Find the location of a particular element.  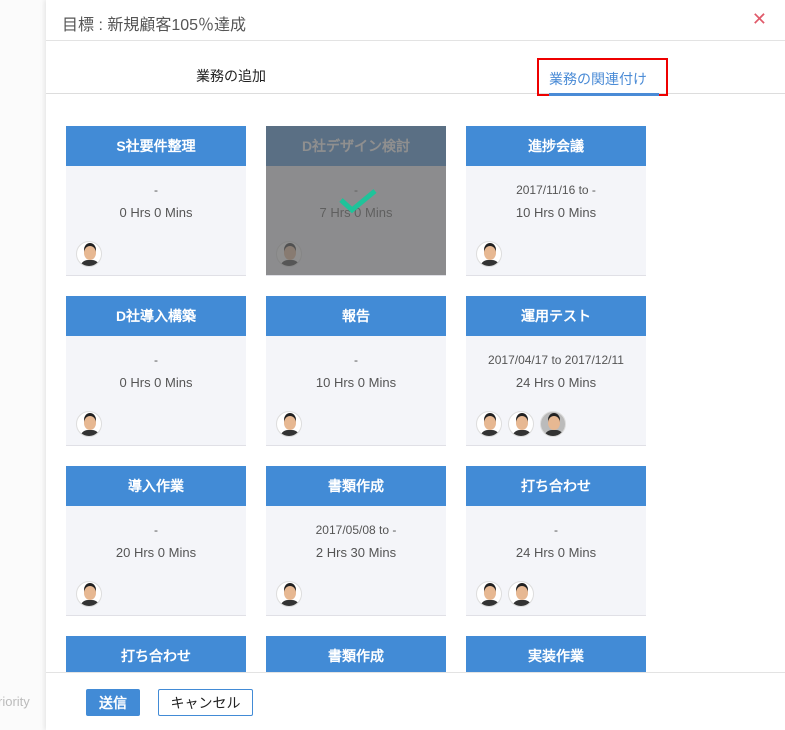

close-icon: ✕ is located at coordinates (759, 19).